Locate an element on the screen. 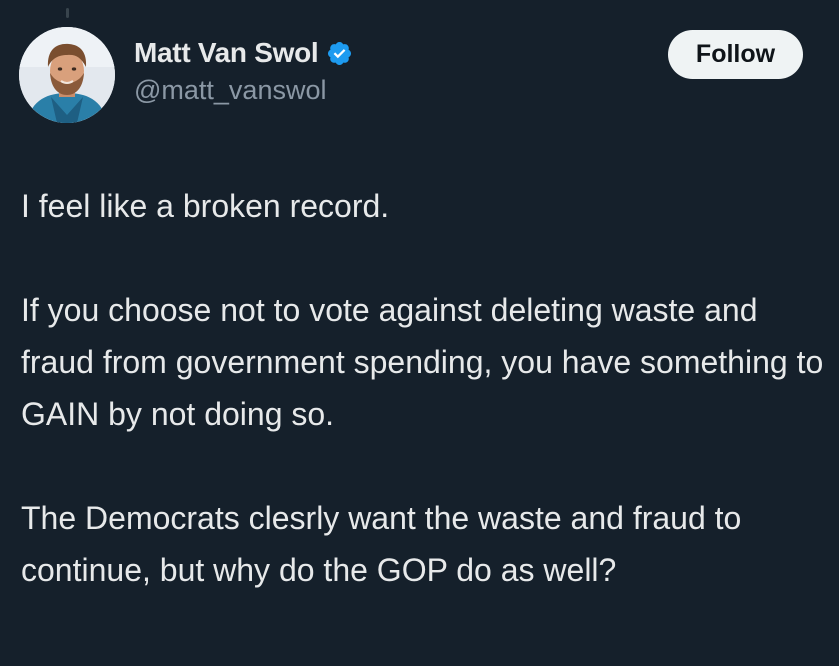  tweet-header: Matt Van Swol @matt_vanswol Follow is located at coordinates (411, 77).